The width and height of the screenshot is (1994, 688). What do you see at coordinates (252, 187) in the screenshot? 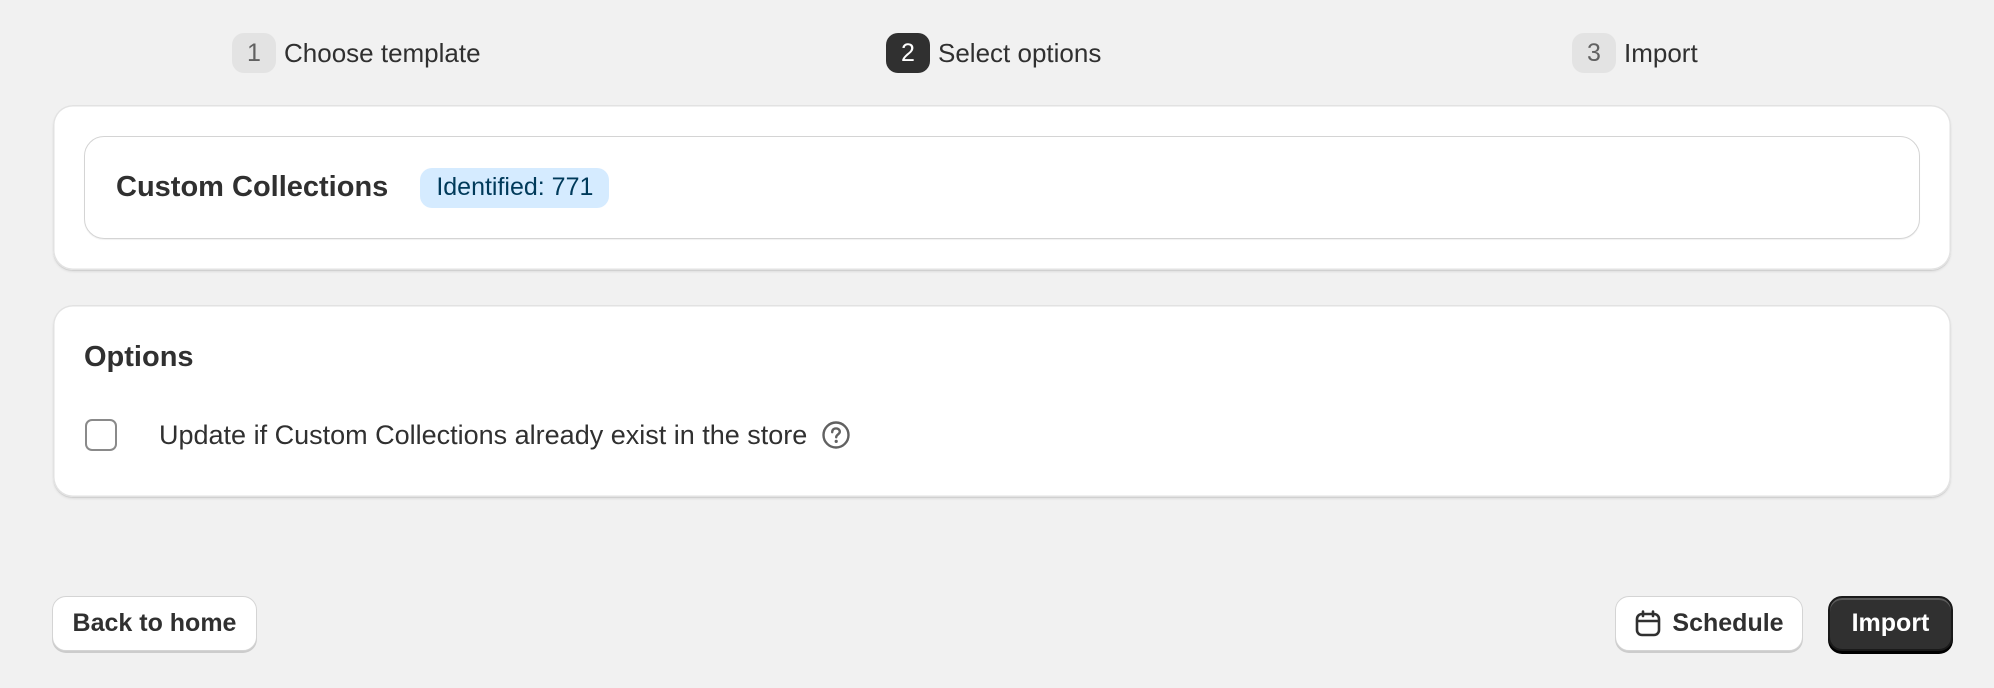
I see `collection-title: Custom Collections` at bounding box center [252, 187].